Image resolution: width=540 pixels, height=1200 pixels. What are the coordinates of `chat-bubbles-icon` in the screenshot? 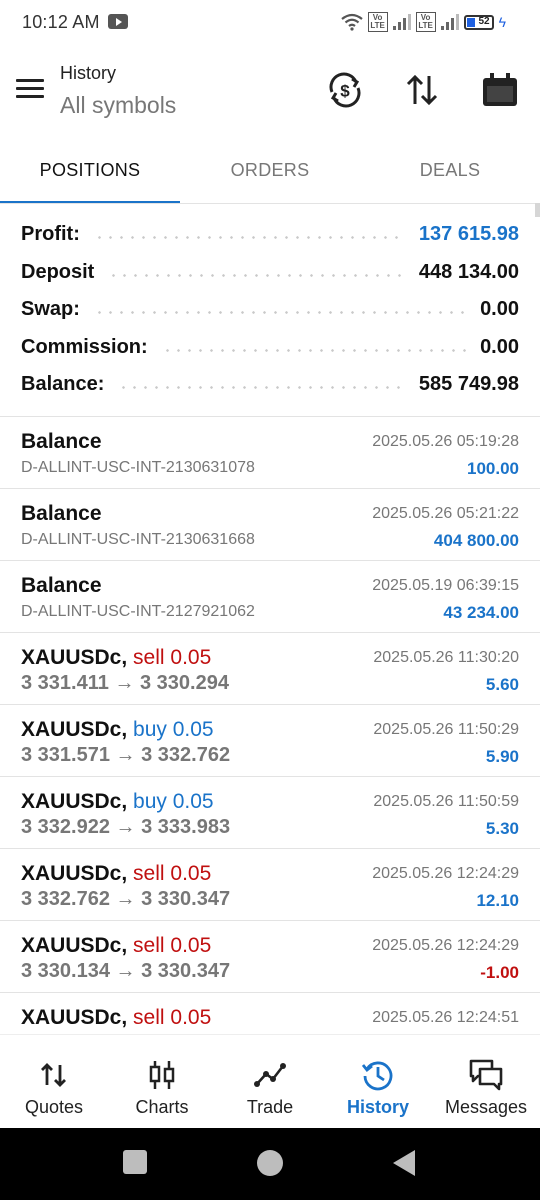 It's located at (486, 1075).